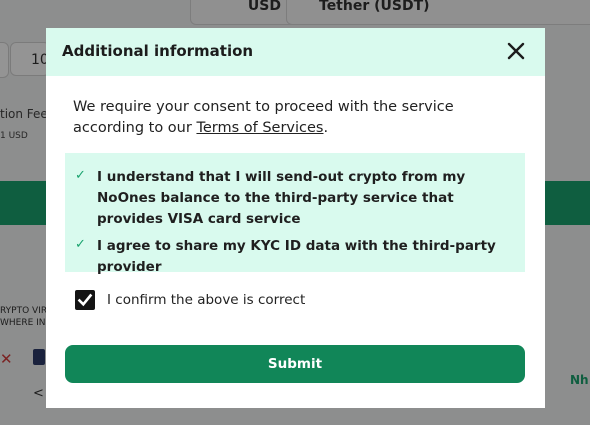 The height and width of the screenshot is (425, 590). Describe the element at coordinates (259, 128) in the screenshot. I see `terms-of-services-link: Terms of Services` at that location.